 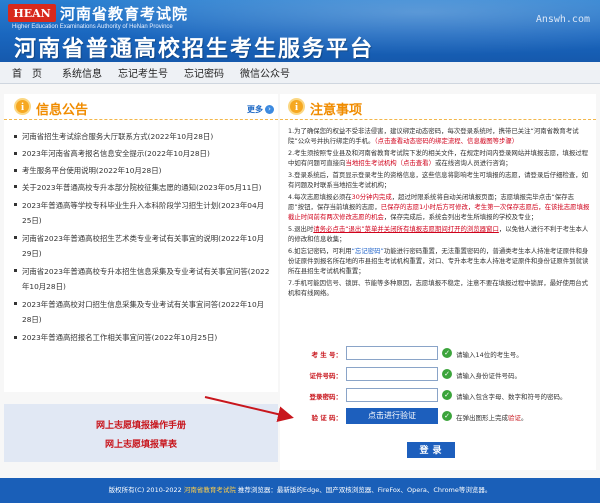 I want to click on org-logo-text: HEAN, so click(x=32, y=13).